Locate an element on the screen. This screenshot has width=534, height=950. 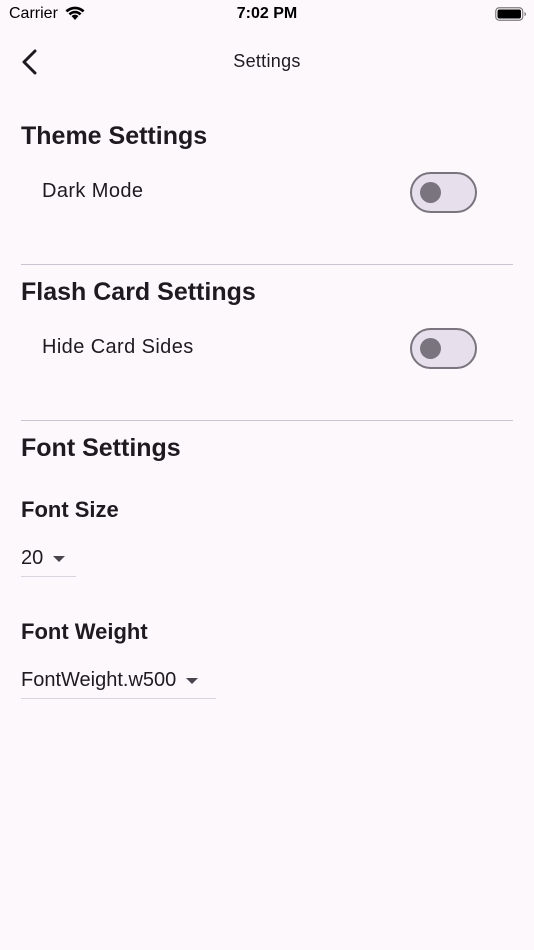
dark-mode-label: Dark Mode is located at coordinates (93, 191).